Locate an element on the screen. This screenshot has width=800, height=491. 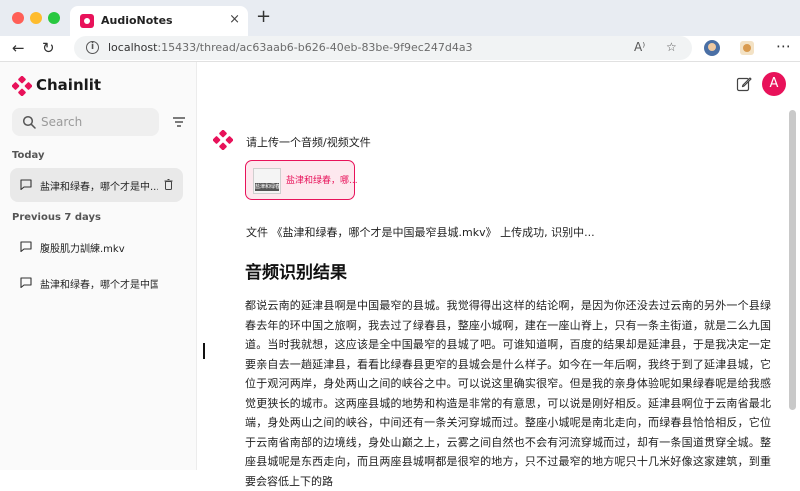
search-icon is located at coordinates (29, 122).